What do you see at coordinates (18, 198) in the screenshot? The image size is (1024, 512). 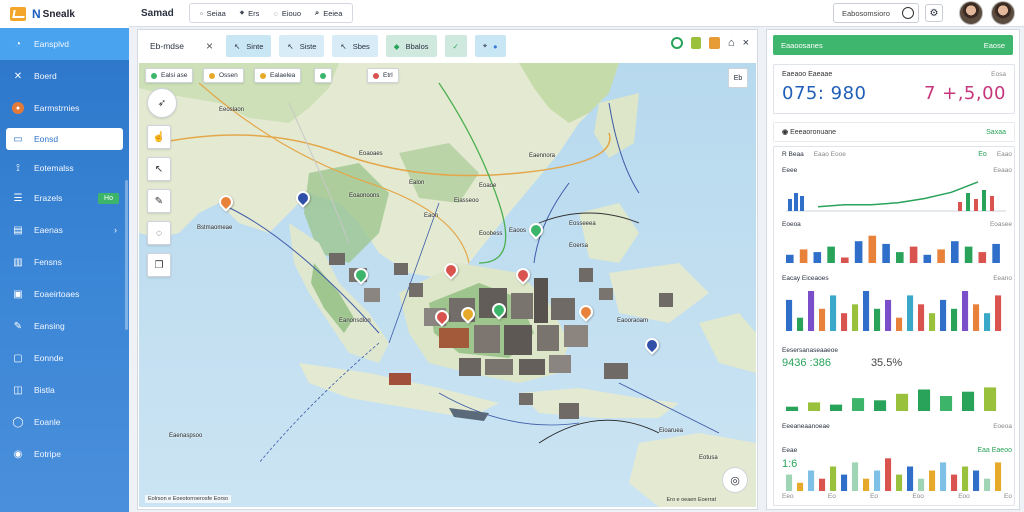 I see `list-icon: ☰` at bounding box center [18, 198].